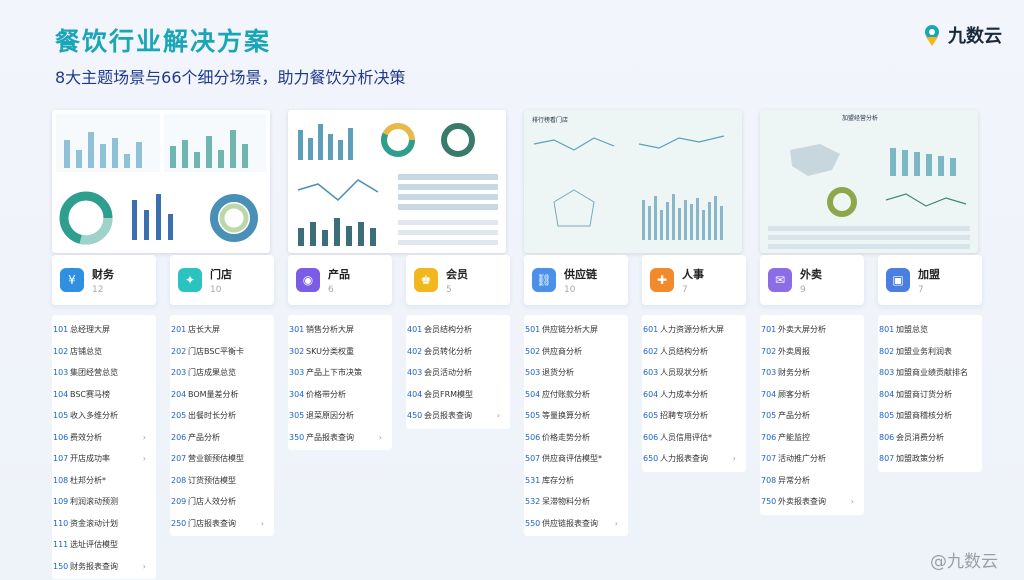  What do you see at coordinates (812, 416) in the screenshot?
I see `scenario-item: 705 产品分析` at bounding box center [812, 416].